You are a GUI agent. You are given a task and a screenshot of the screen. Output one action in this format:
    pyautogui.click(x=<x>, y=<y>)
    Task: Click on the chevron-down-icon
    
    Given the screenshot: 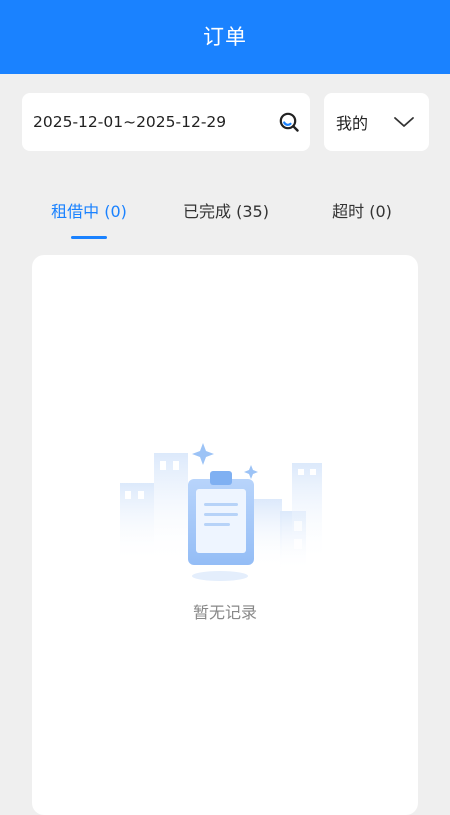 What is the action you would take?
    pyautogui.click(x=404, y=122)
    